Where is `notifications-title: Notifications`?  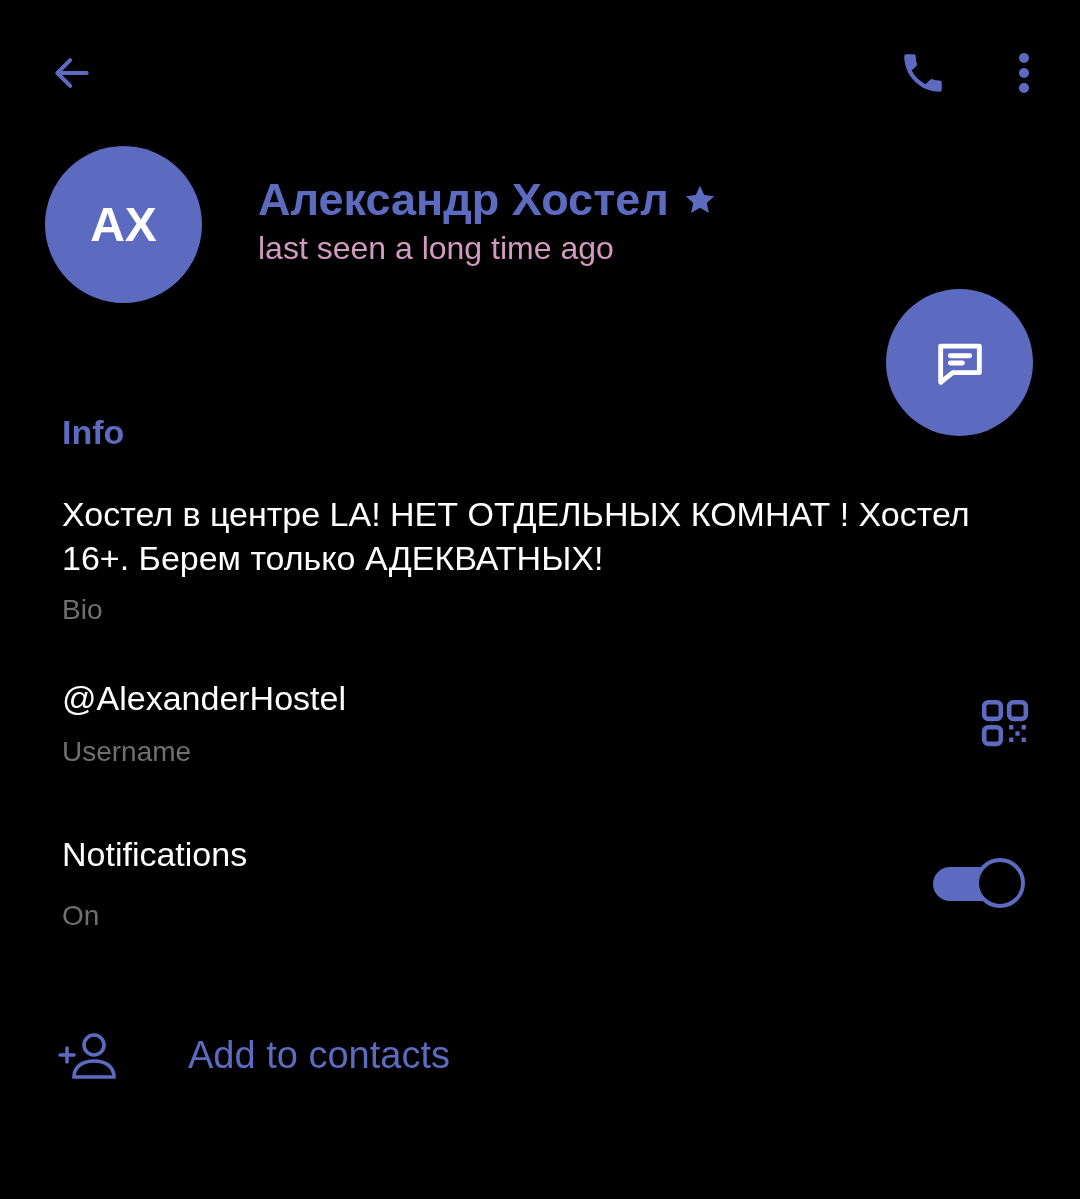
notifications-title: Notifications is located at coordinates (155, 854).